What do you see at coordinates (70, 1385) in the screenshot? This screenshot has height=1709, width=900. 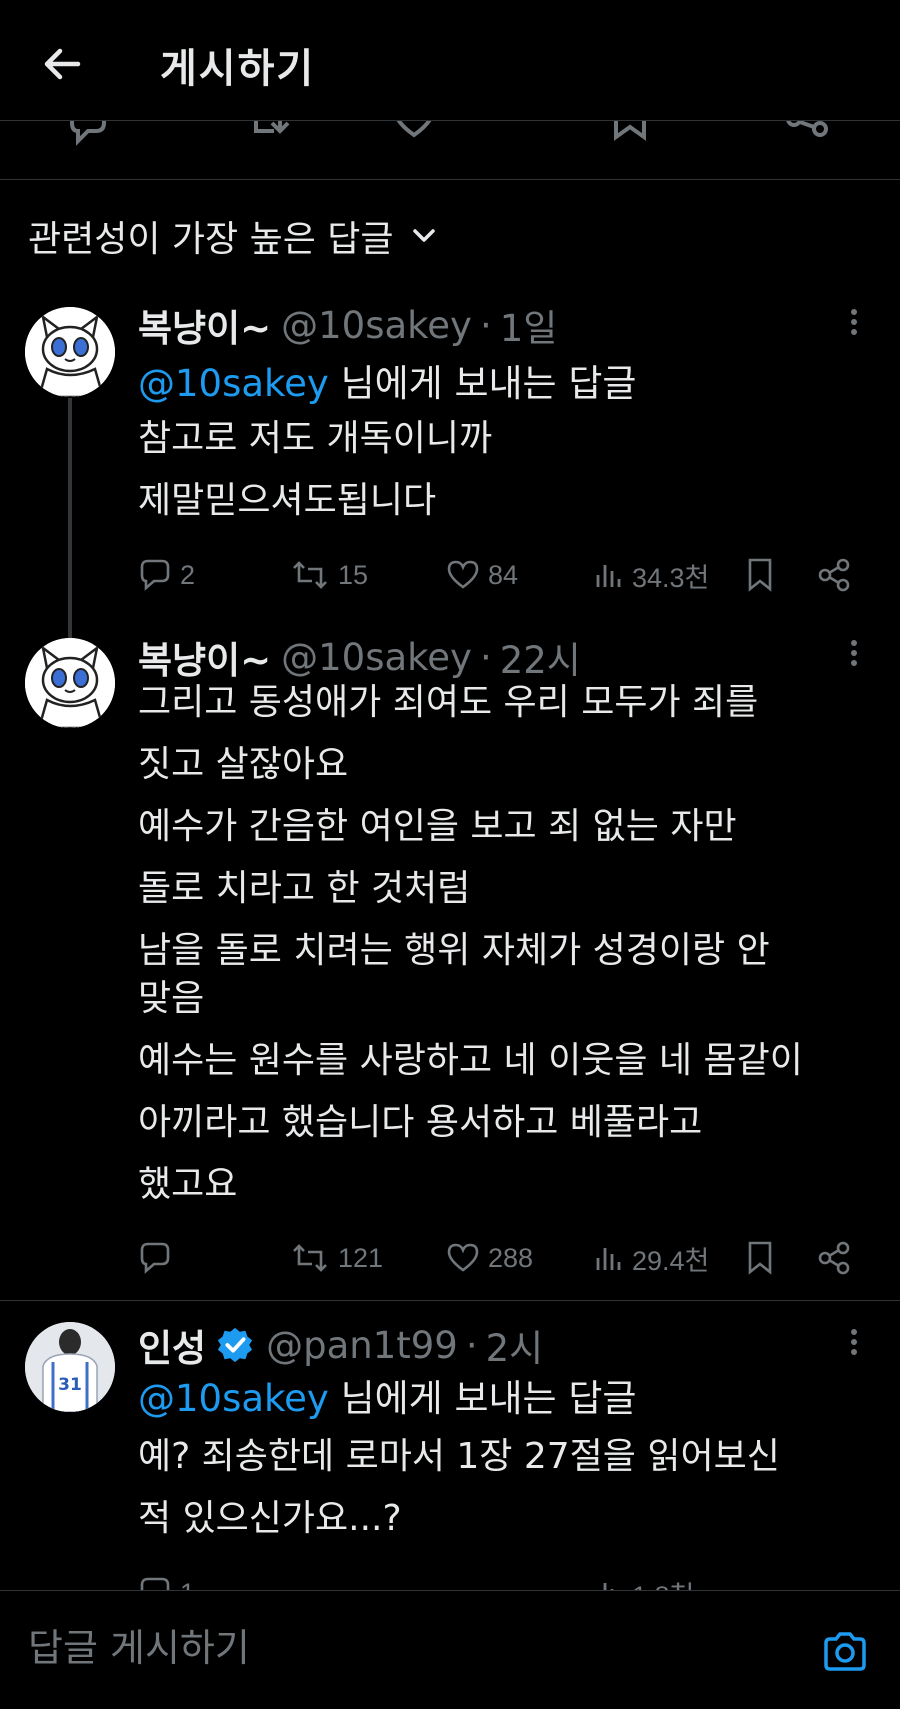 I see `jersey-number: 31` at bounding box center [70, 1385].